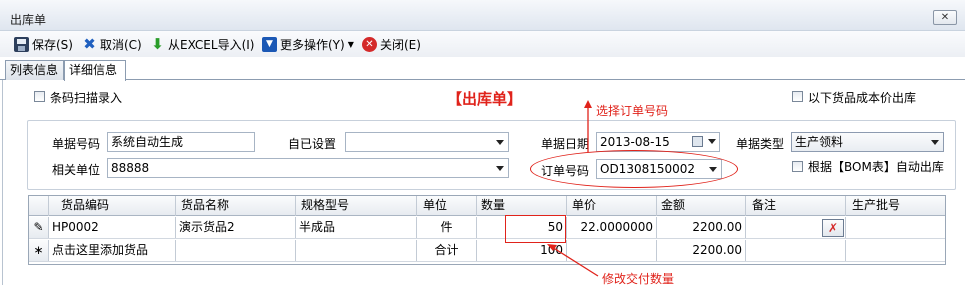 The height and width of the screenshot is (287, 965). I want to click on custom-setting-label: 自已设置, so click(312, 144).